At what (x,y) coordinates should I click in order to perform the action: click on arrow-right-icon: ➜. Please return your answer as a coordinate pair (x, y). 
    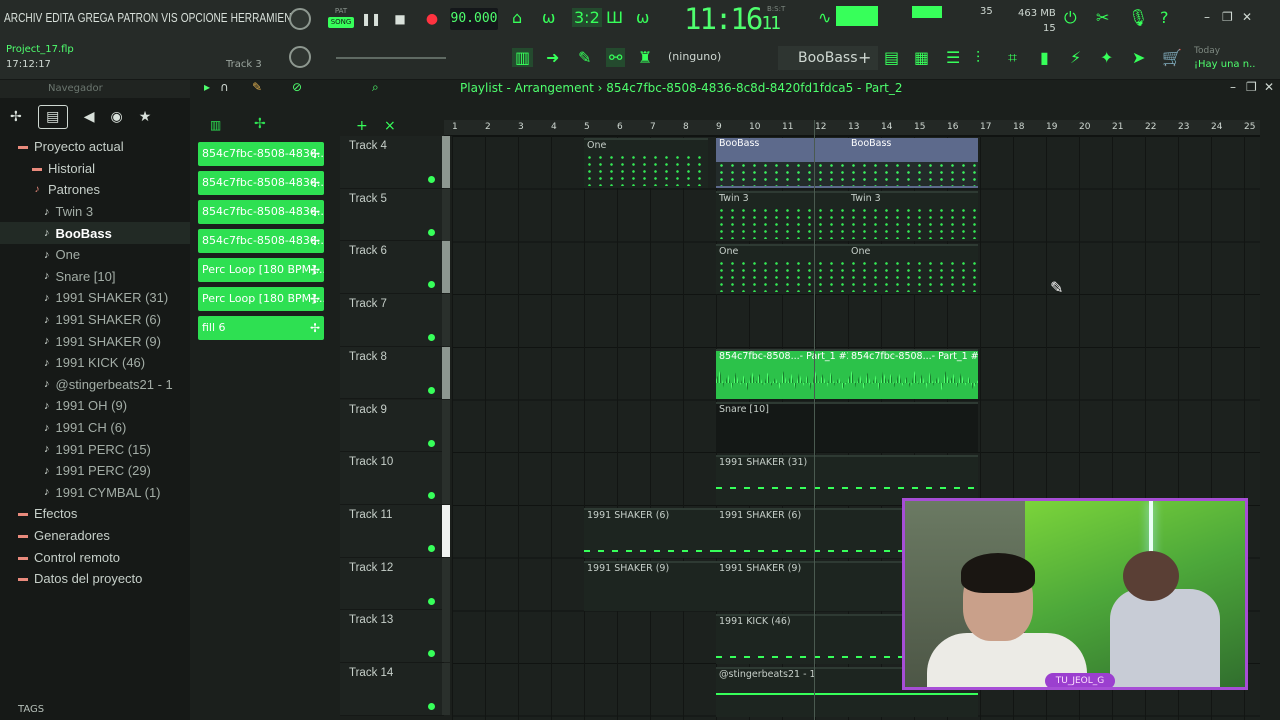
    Looking at the image, I should click on (552, 57).